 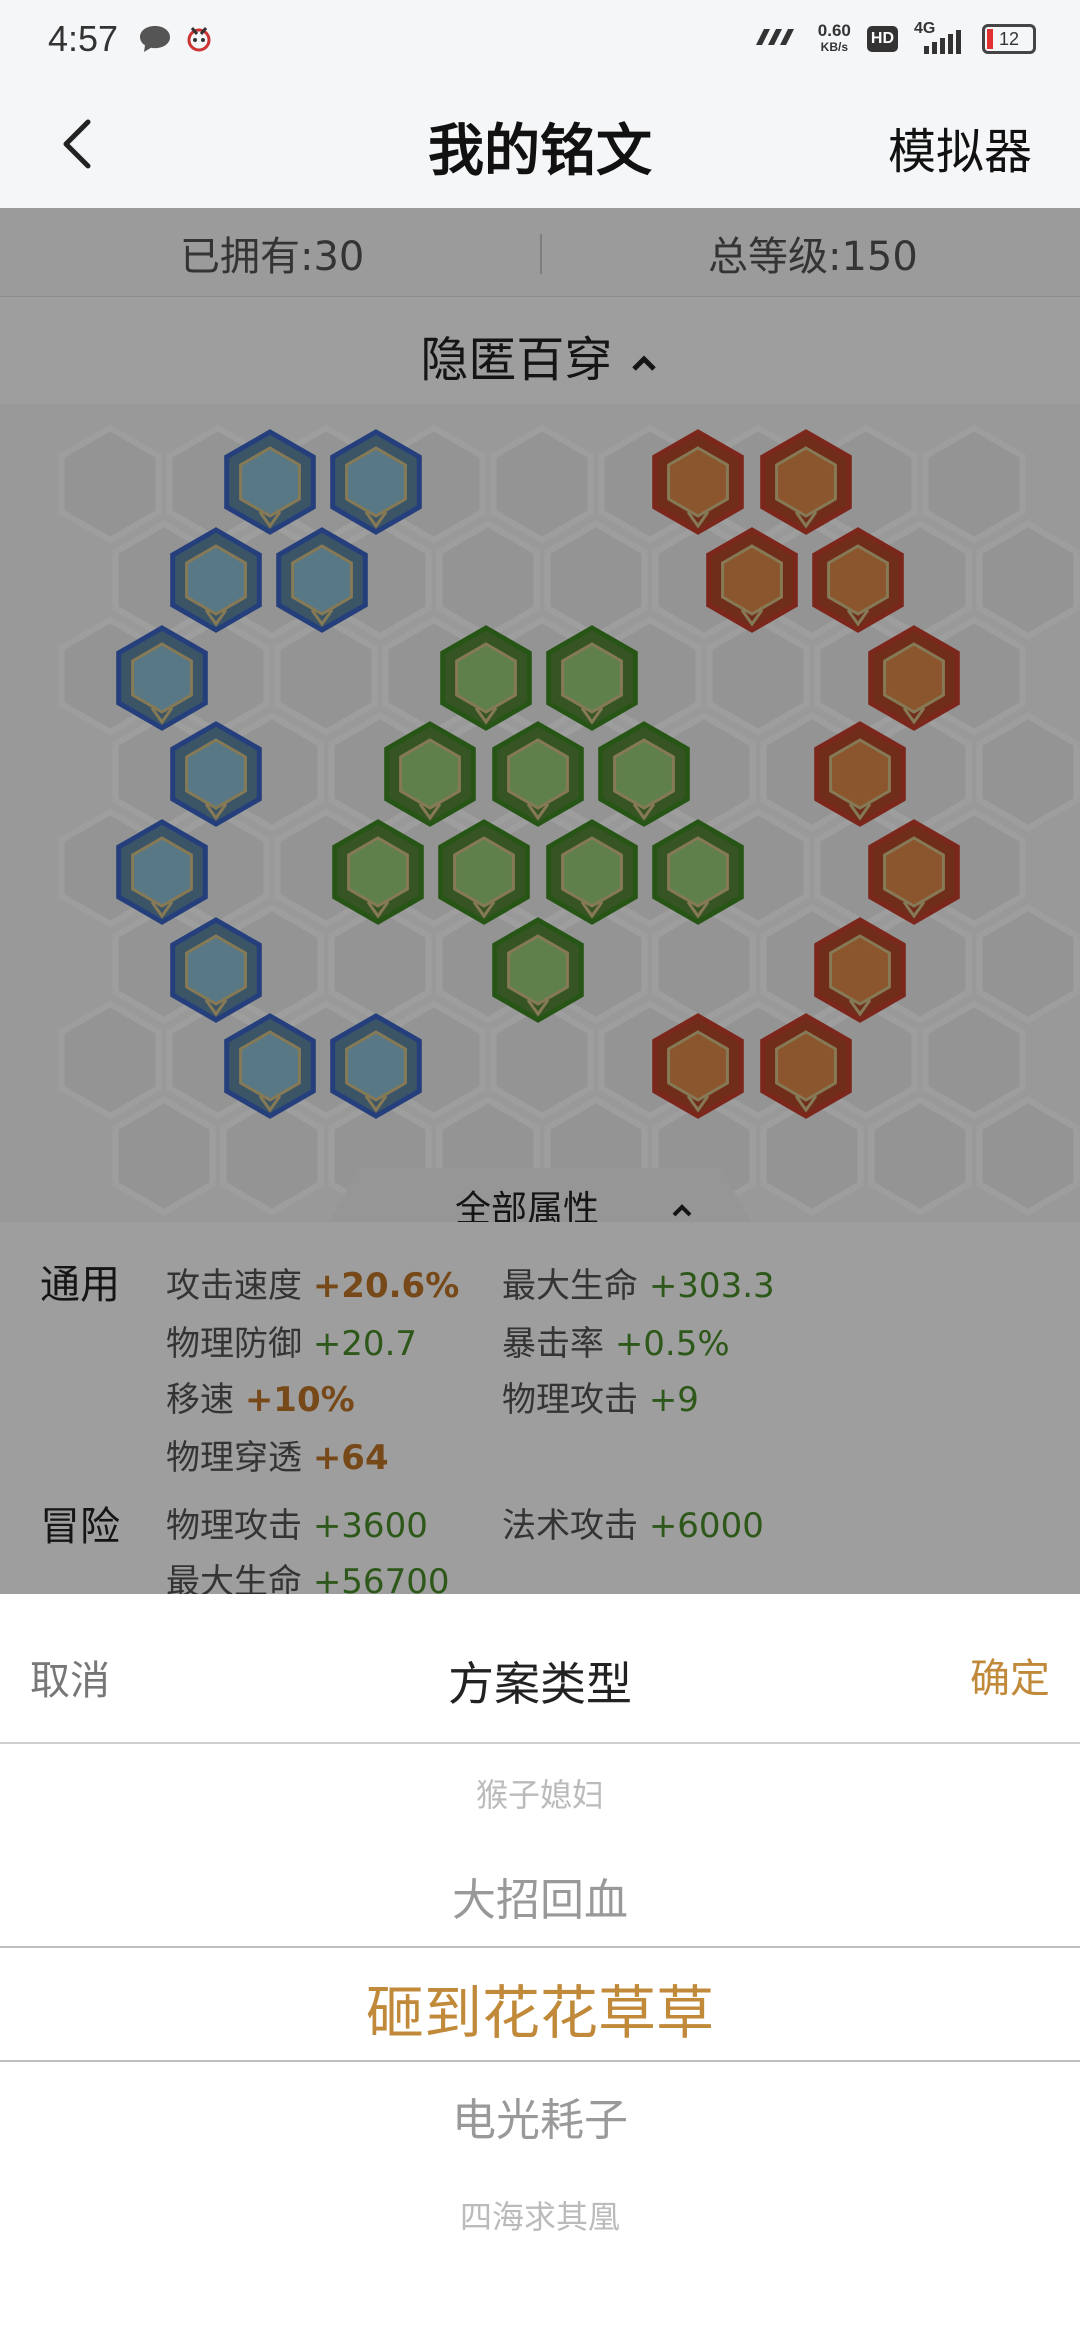 I want to click on sheet-header: 取消 方案类型 确定, so click(x=540, y=1669).